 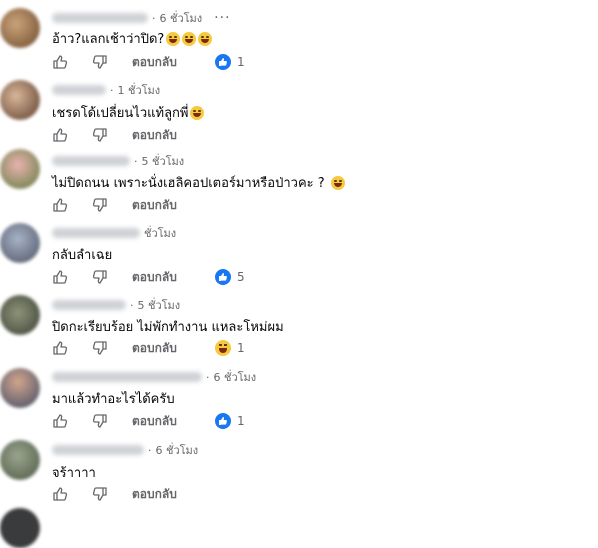 I want to click on more-options-button: ···, so click(x=222, y=18).